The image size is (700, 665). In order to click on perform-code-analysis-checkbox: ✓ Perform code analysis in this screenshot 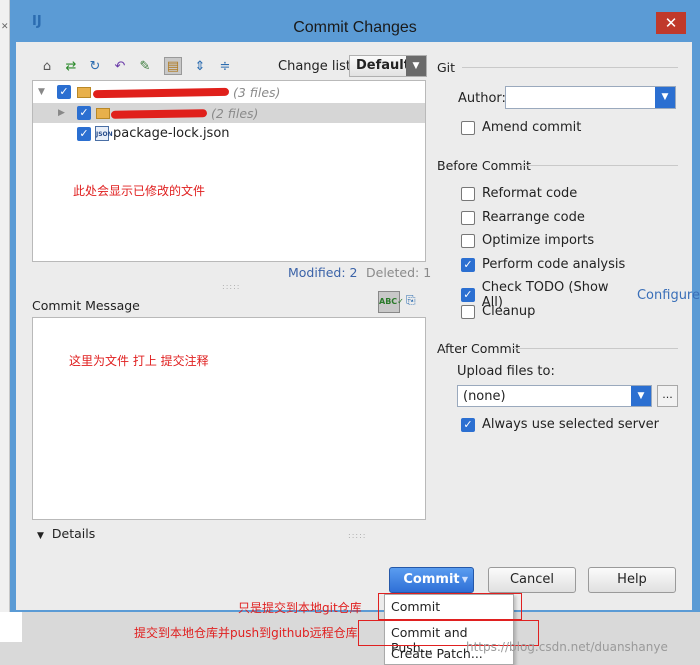, I will do `click(543, 264)`.